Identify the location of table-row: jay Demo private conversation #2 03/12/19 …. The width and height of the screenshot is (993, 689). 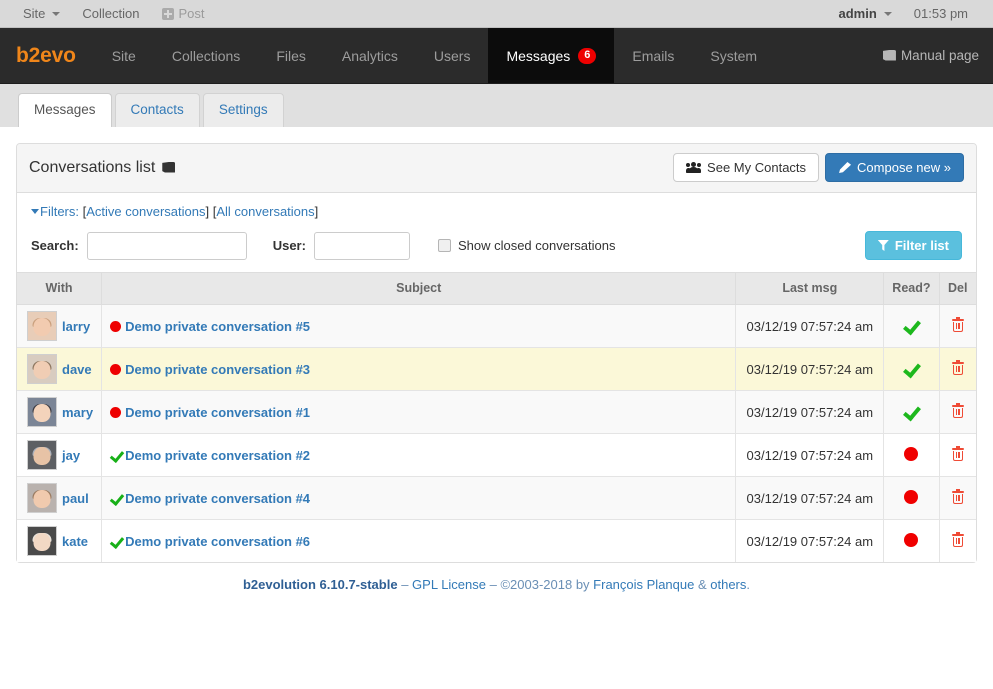
(496, 455).